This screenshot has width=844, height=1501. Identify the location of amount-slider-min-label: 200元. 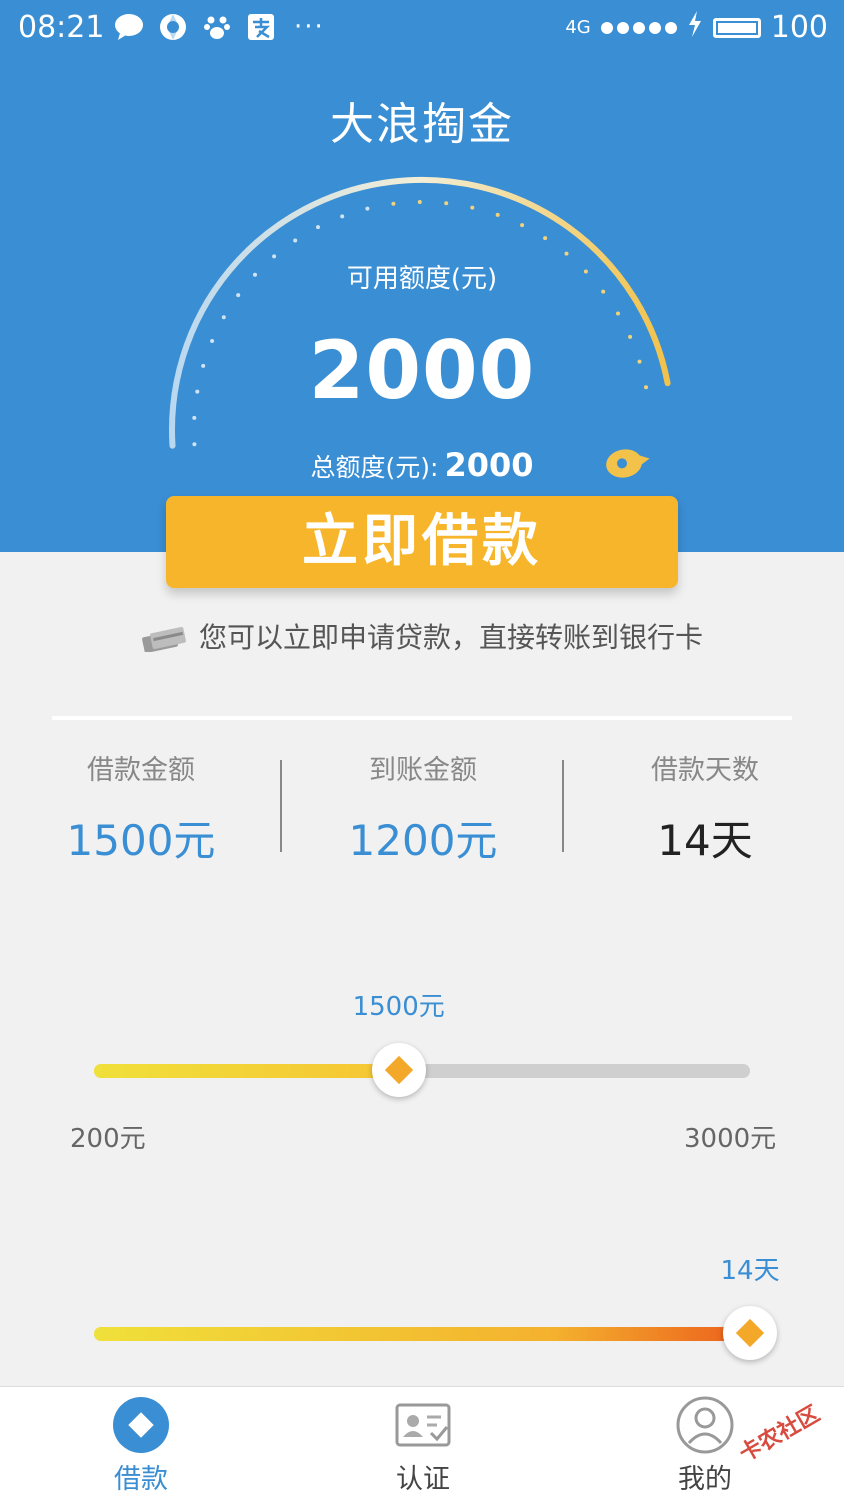
(108, 1139).